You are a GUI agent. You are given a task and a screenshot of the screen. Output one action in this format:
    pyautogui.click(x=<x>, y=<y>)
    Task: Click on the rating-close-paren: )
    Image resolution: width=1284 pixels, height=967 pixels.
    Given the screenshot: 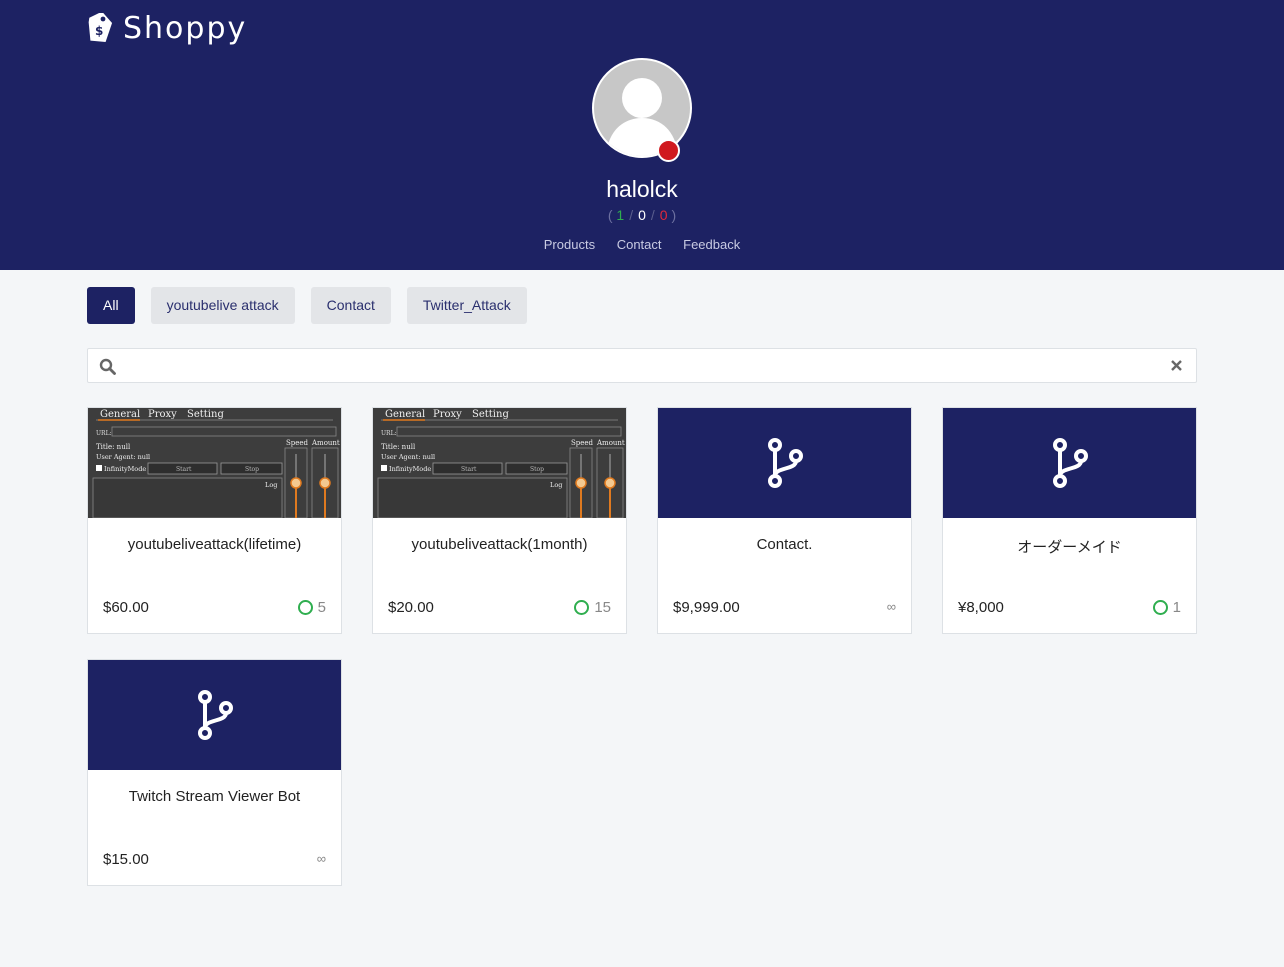 What is the action you would take?
    pyautogui.click(x=674, y=215)
    